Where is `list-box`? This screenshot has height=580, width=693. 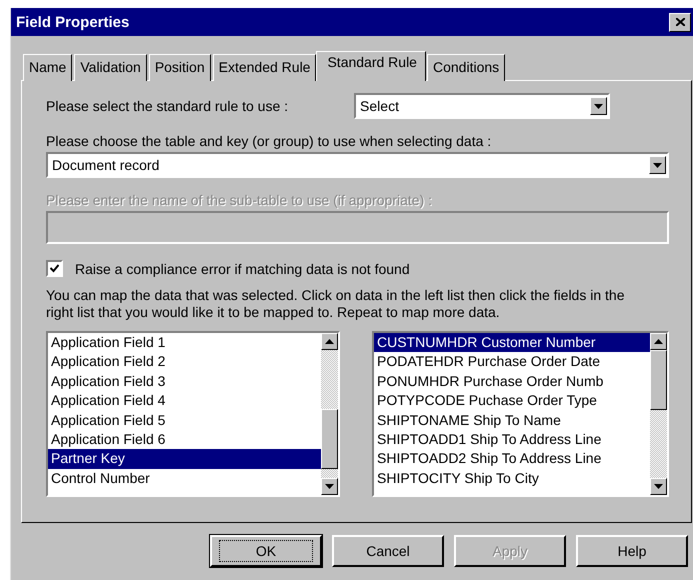 list-box is located at coordinates (520, 414).